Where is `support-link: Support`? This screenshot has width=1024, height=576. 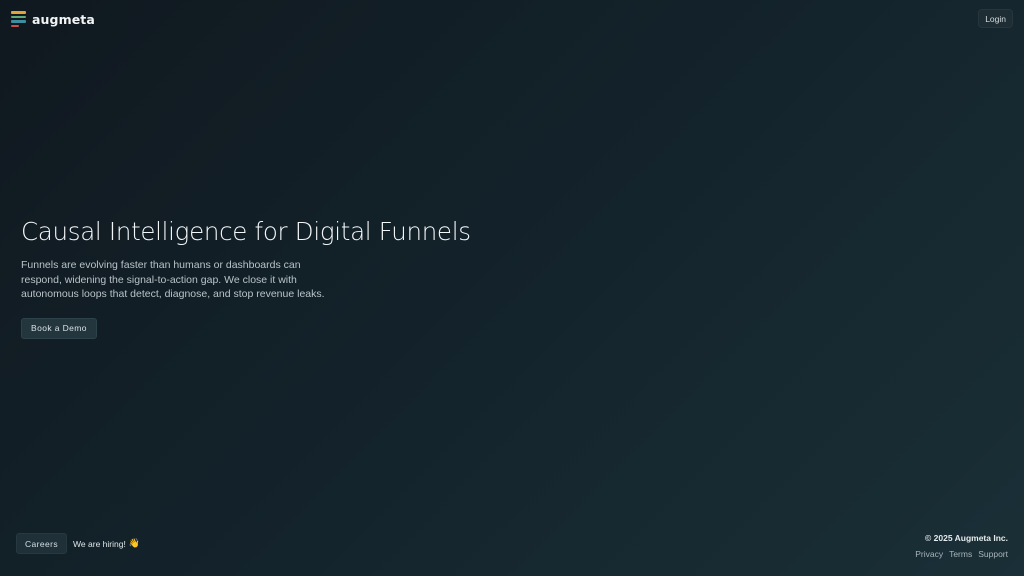
support-link: Support is located at coordinates (993, 554).